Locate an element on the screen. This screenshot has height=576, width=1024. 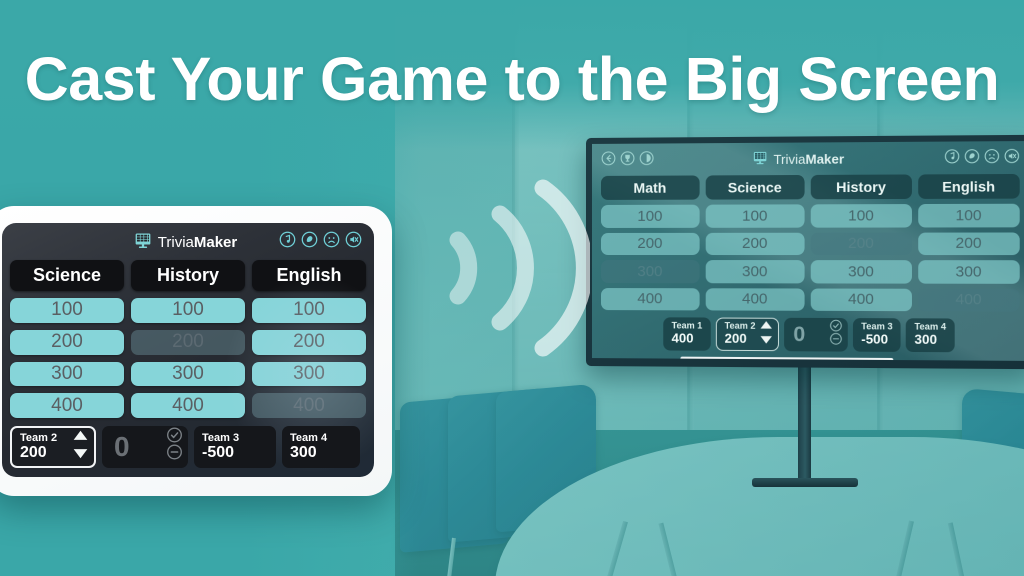
tablet-topbar-right-icons is located at coordinates (320, 242).